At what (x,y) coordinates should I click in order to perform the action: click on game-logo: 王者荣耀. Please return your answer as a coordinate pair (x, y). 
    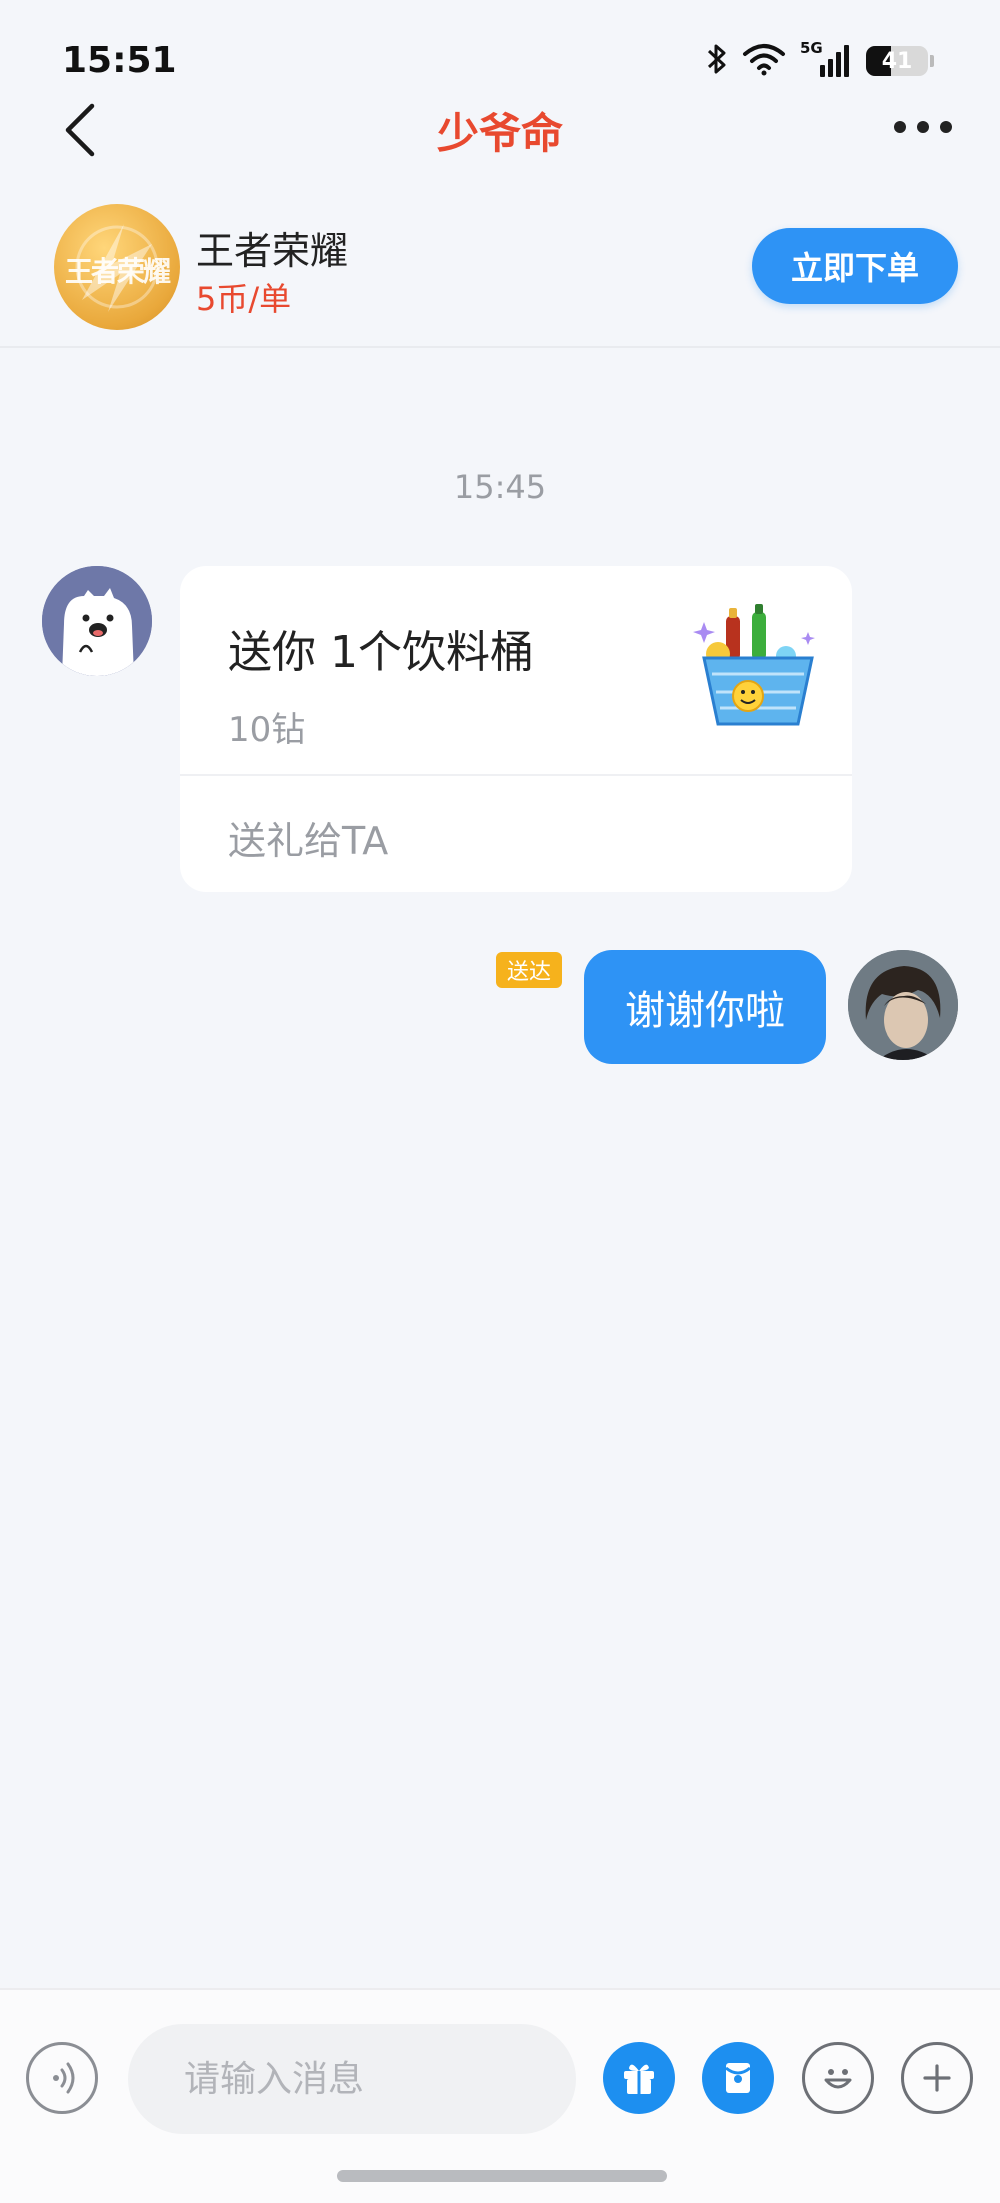
    Looking at the image, I should click on (117, 267).